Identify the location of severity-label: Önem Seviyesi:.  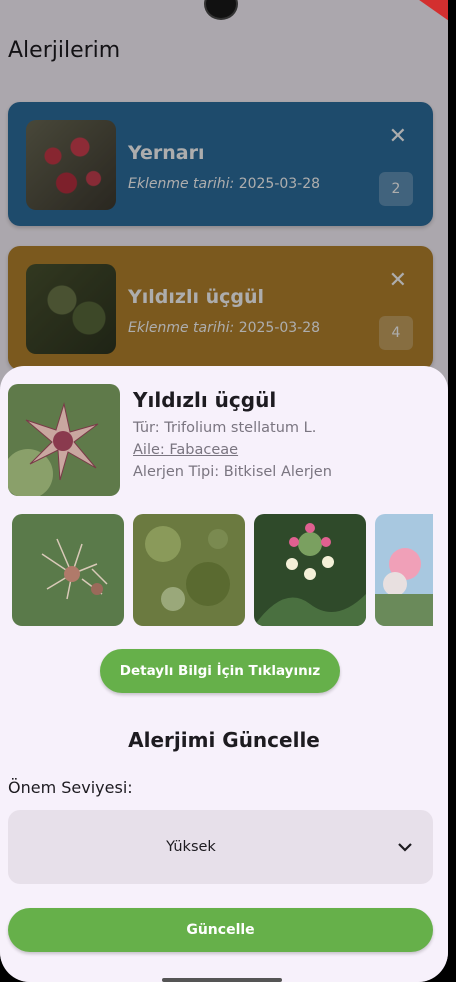
(70, 787).